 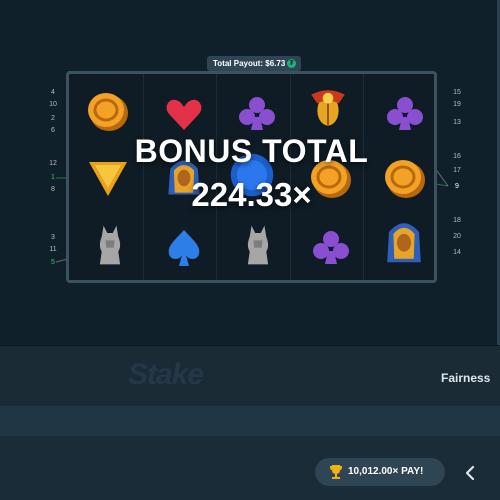 What do you see at coordinates (250, 376) in the screenshot?
I see `footer-band` at bounding box center [250, 376].